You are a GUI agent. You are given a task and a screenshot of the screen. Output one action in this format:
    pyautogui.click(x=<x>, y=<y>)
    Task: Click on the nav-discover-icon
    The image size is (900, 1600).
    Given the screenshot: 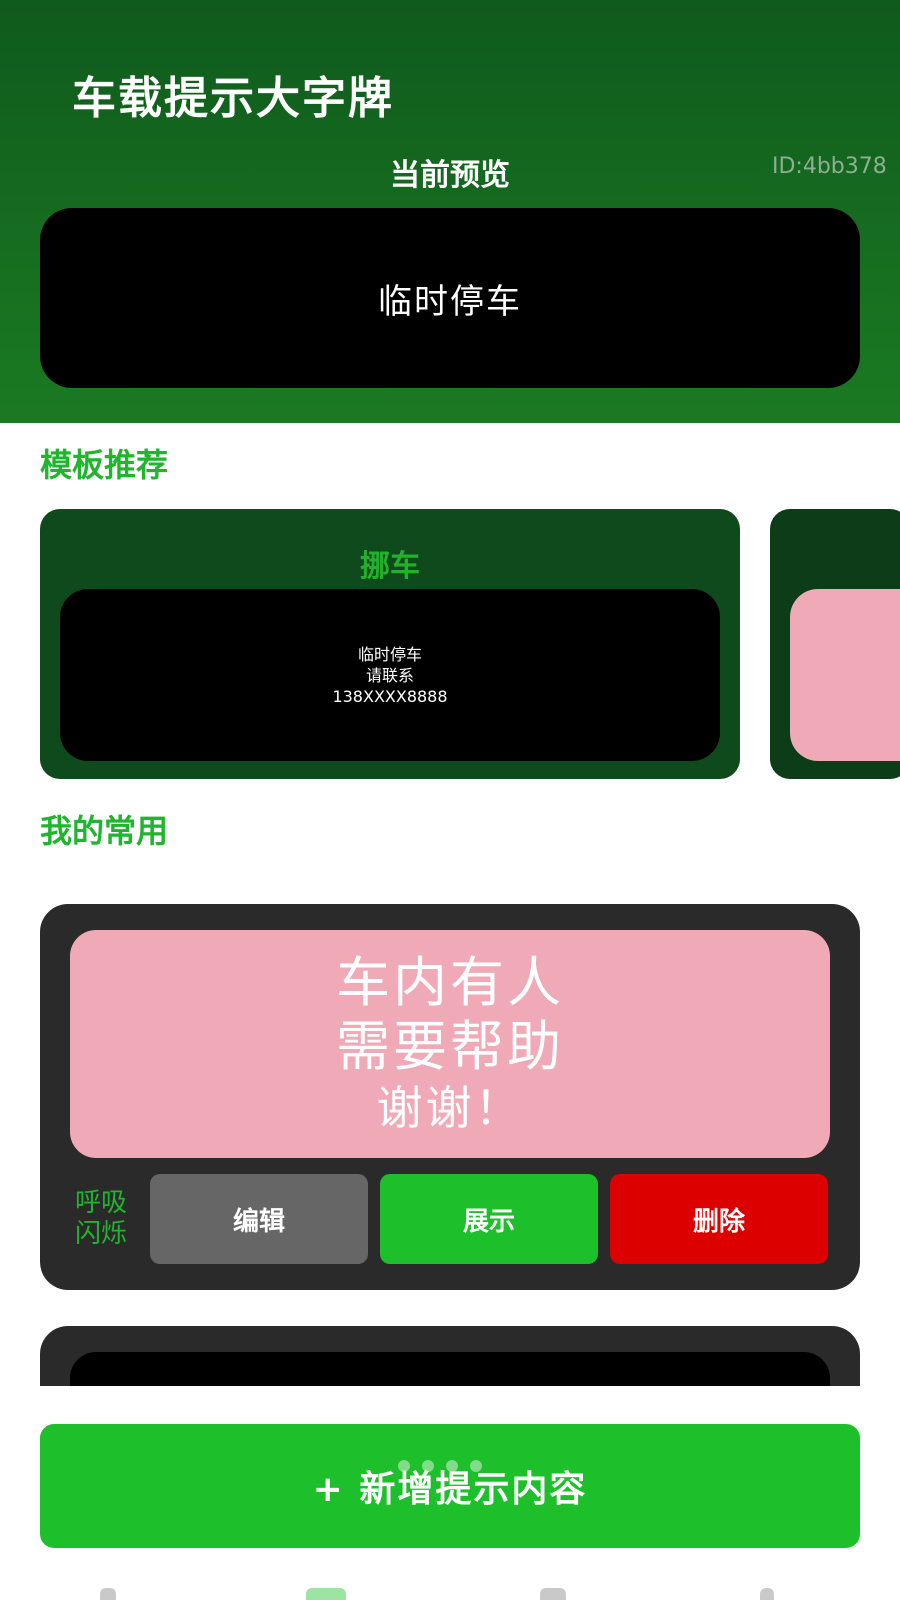 What is the action you would take?
    pyautogui.click(x=553, y=1594)
    